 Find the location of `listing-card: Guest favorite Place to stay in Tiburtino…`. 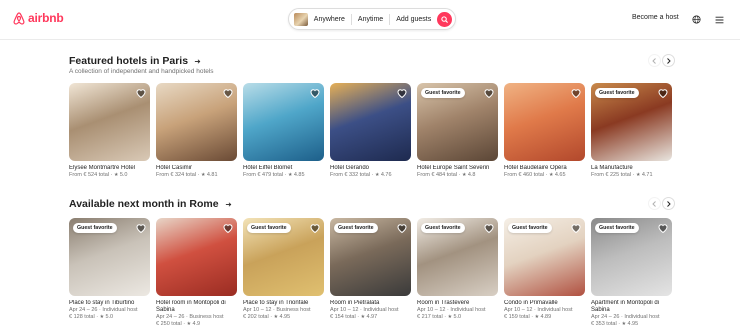

listing-card: Guest favorite Place to stay in Tiburtino… is located at coordinates (109, 273).